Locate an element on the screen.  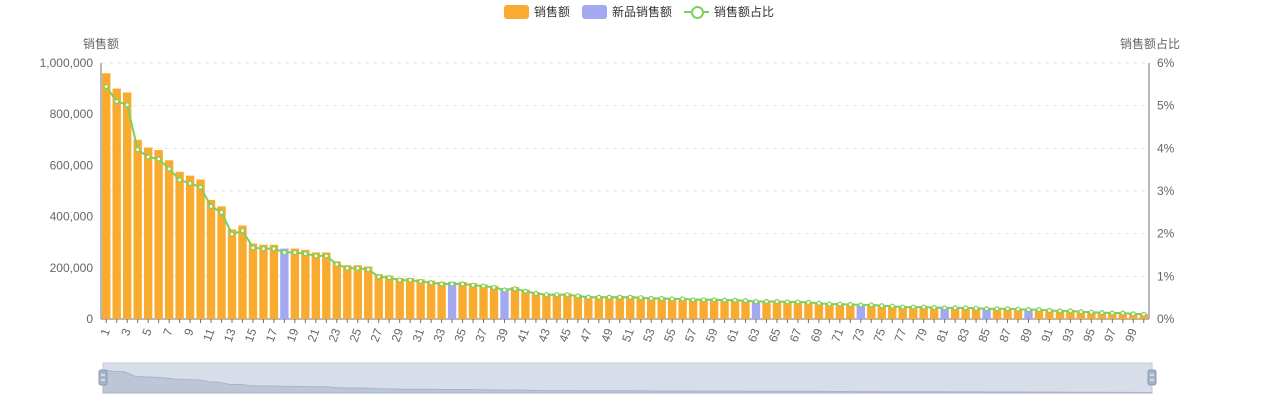
x-tick-label: 13 is located at coordinates (230, 335).